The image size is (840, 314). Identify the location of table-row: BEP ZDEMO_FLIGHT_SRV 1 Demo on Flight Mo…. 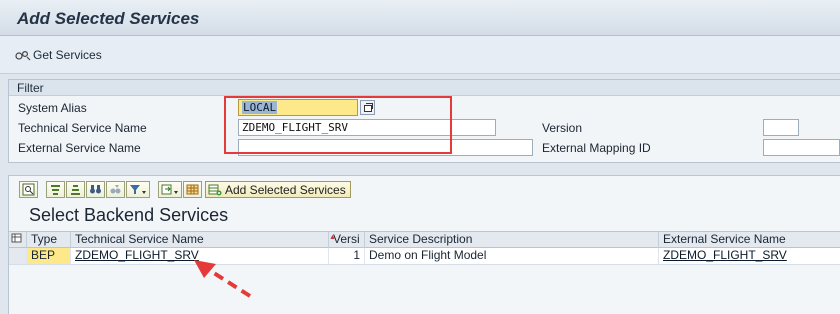
(424, 256).